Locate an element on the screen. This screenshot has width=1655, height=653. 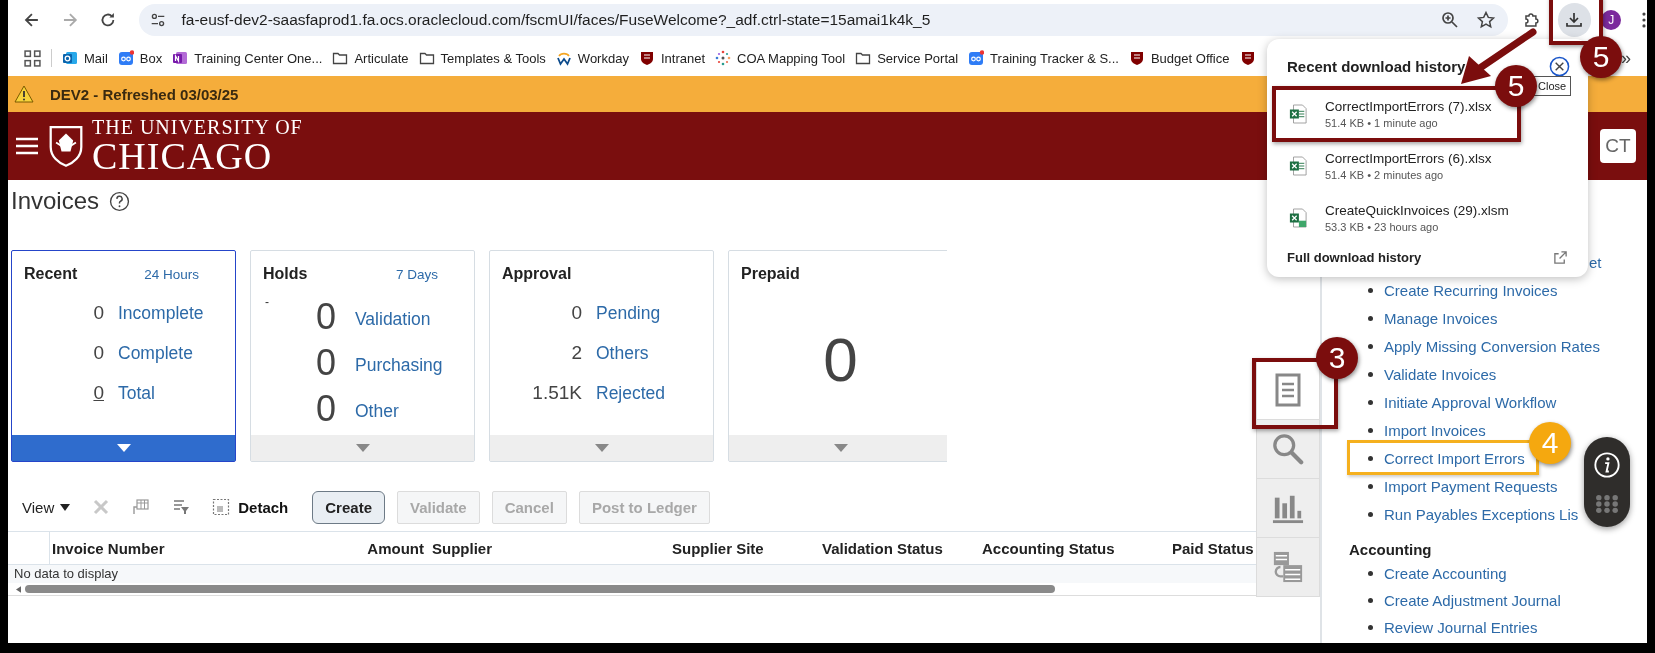
keypad-icon is located at coordinates (1607, 503).